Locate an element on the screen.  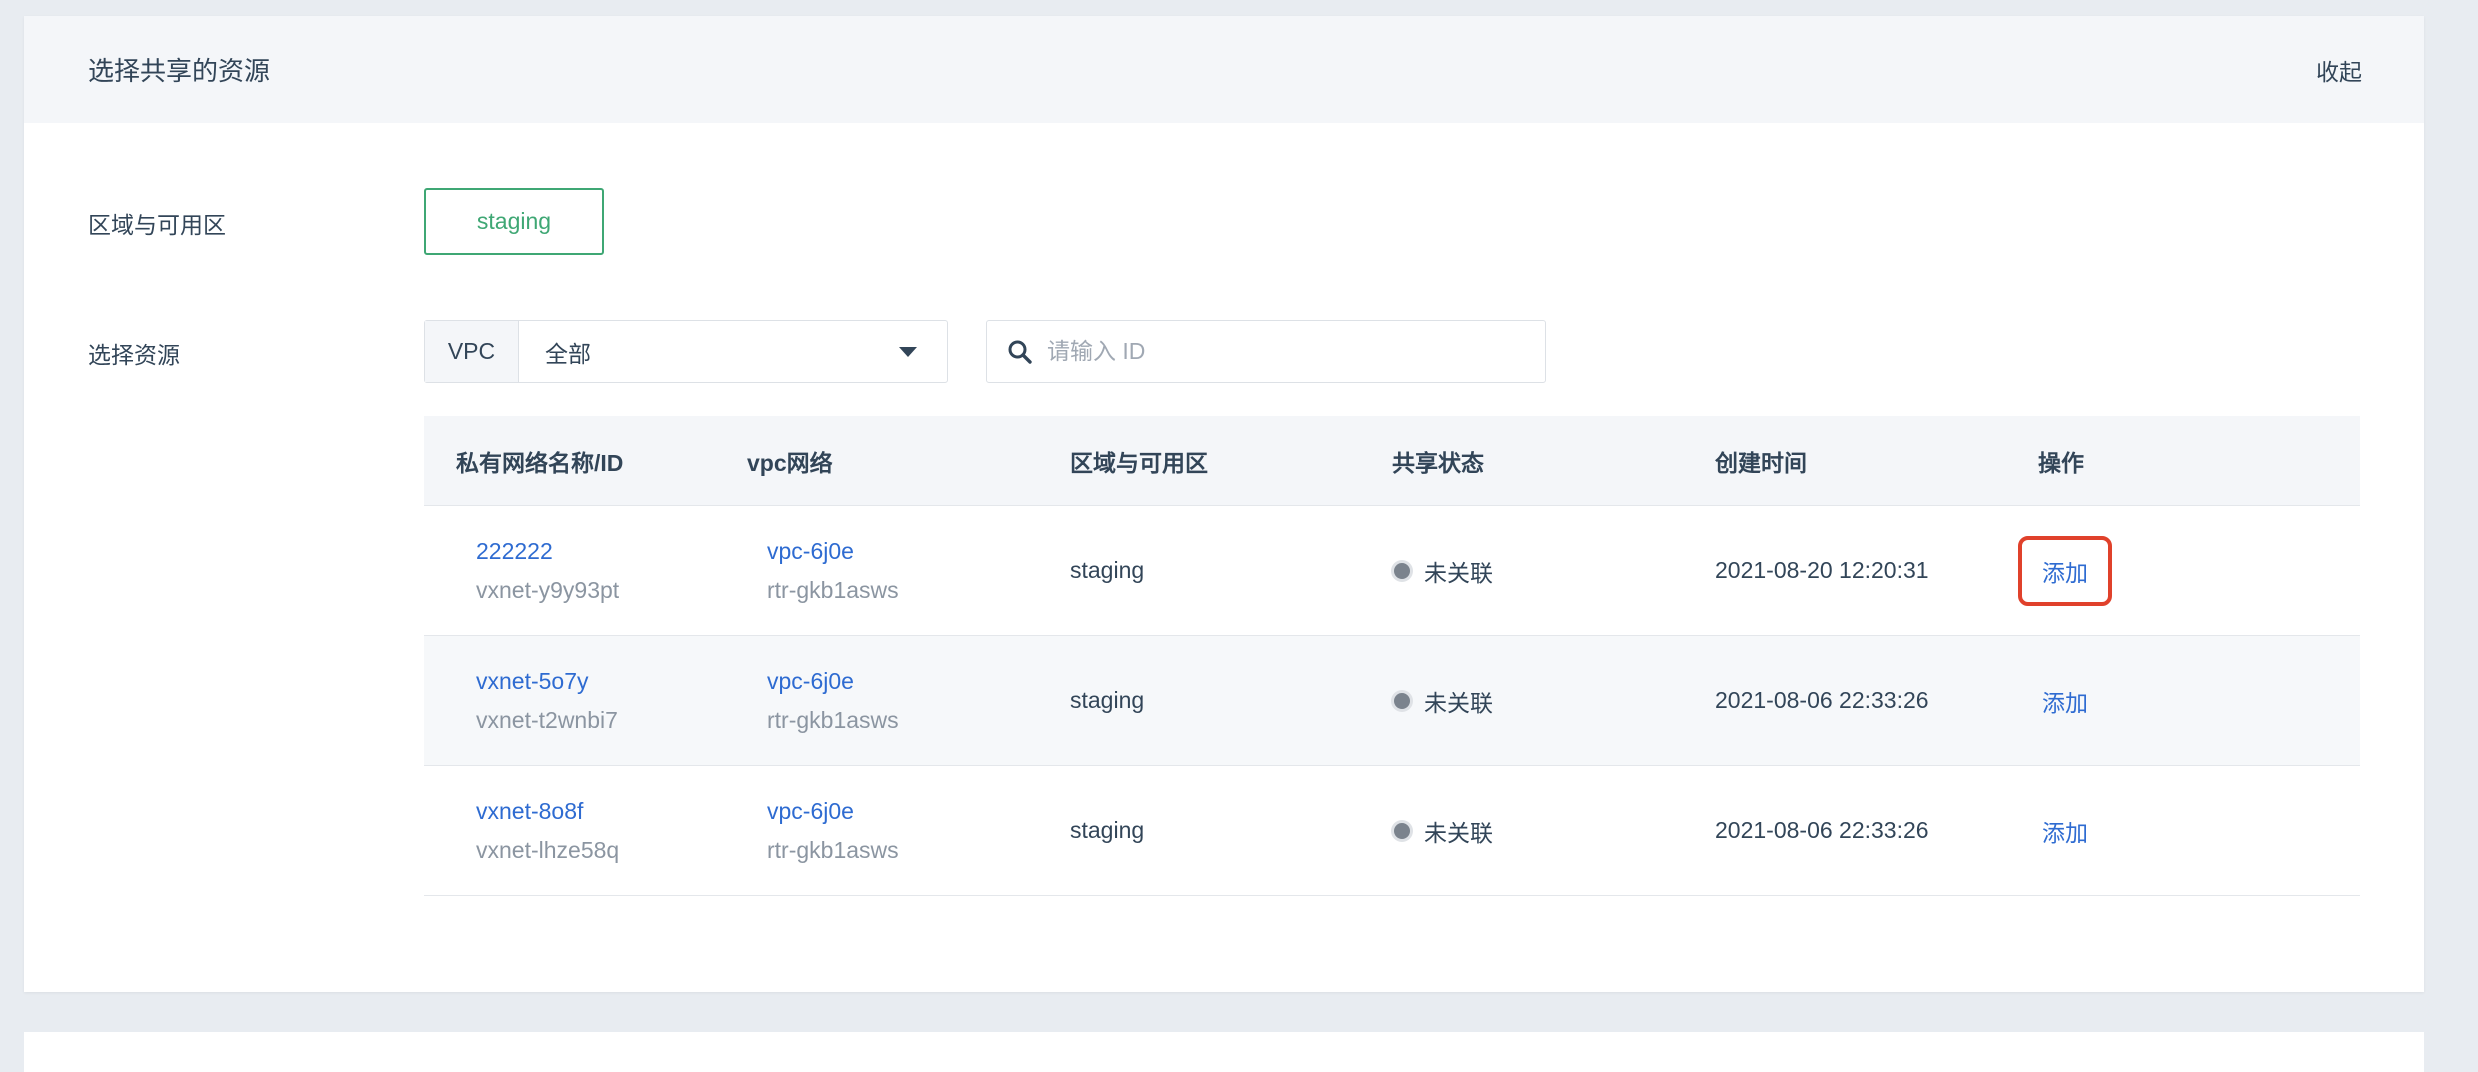
header-vpc: vpc网络 is located at coordinates (790, 462).